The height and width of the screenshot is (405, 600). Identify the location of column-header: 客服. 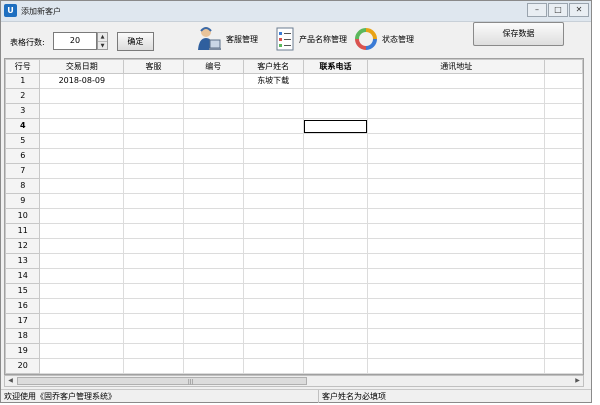
(153, 66).